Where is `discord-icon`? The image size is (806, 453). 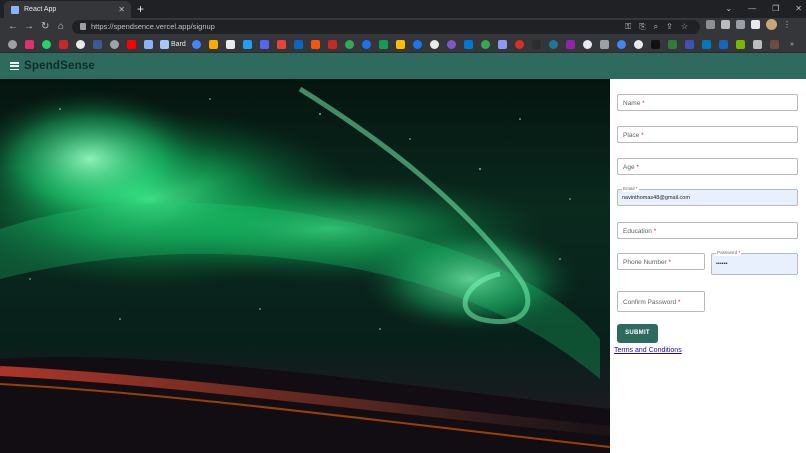 discord-icon is located at coordinates (264, 44).